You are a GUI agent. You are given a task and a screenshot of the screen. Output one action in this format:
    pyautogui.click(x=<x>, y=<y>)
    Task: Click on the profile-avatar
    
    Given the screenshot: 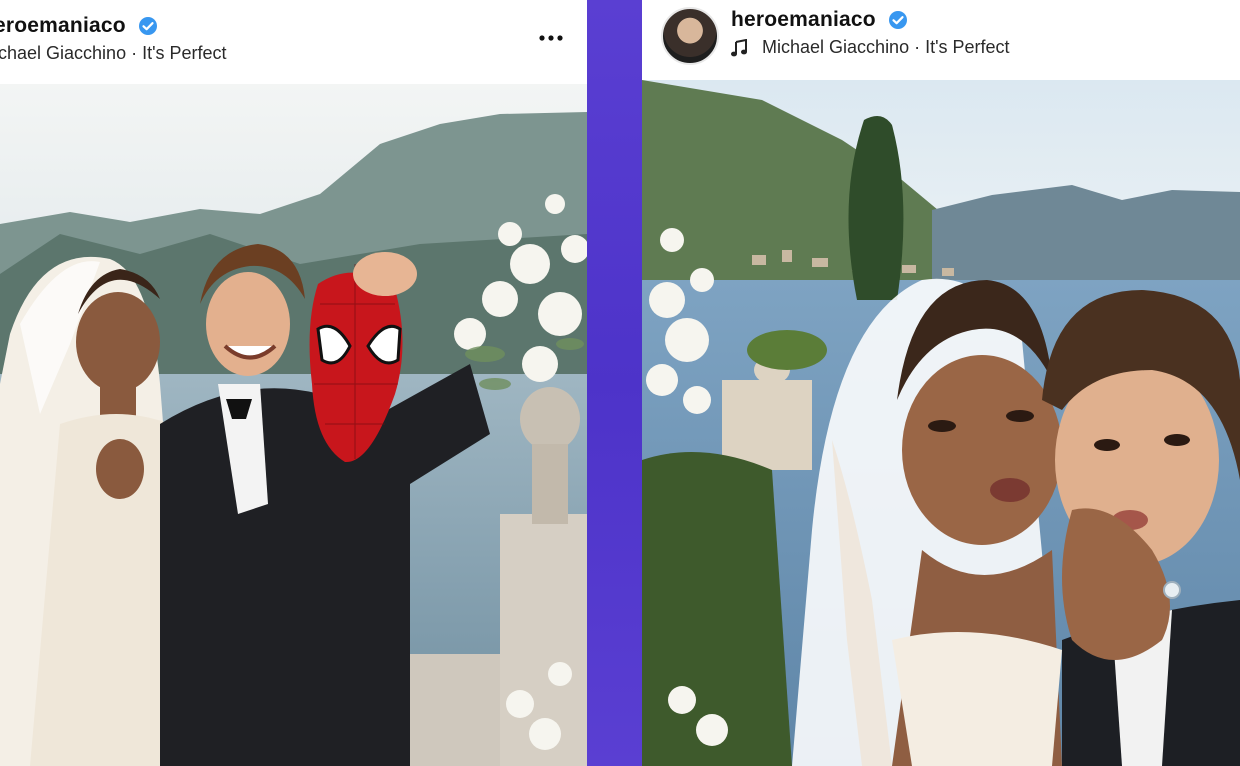 What is the action you would take?
    pyautogui.click(x=690, y=36)
    